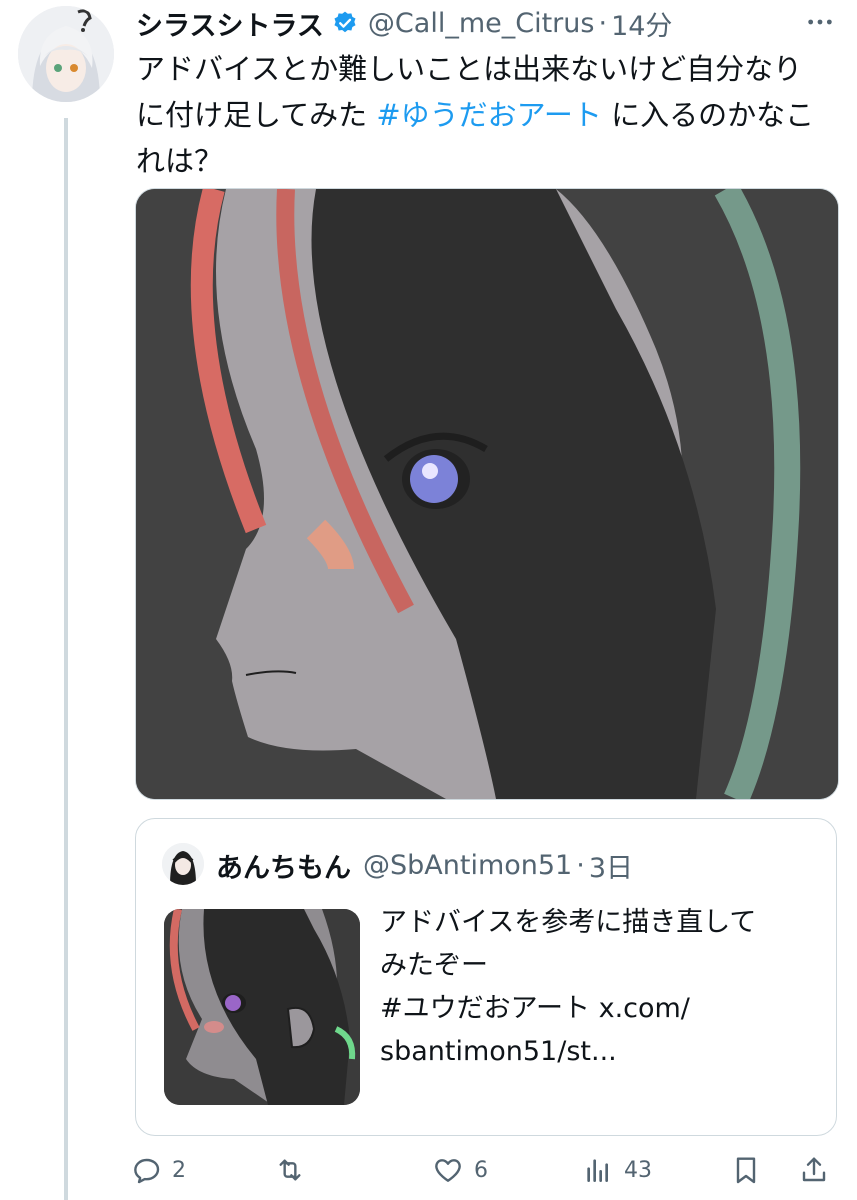 Image resolution: width=857 pixels, height=1200 pixels. What do you see at coordinates (179, 1170) in the screenshot?
I see `reply-count: 2` at bounding box center [179, 1170].